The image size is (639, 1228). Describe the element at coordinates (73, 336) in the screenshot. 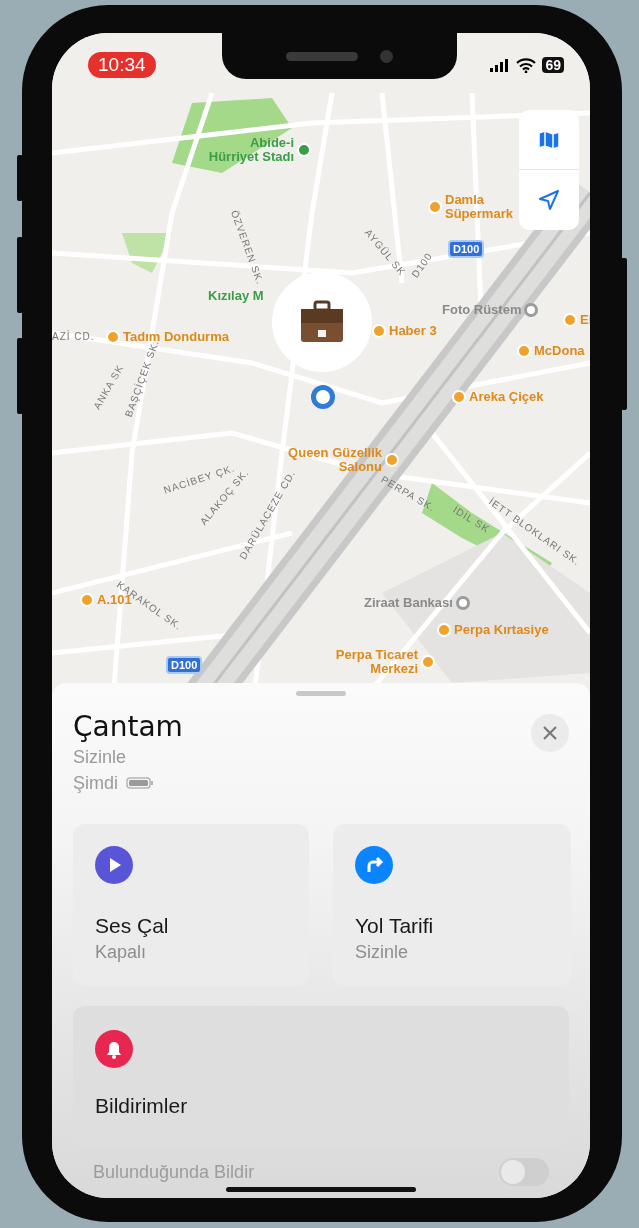

I see `street-label: AZİ CD.` at that location.